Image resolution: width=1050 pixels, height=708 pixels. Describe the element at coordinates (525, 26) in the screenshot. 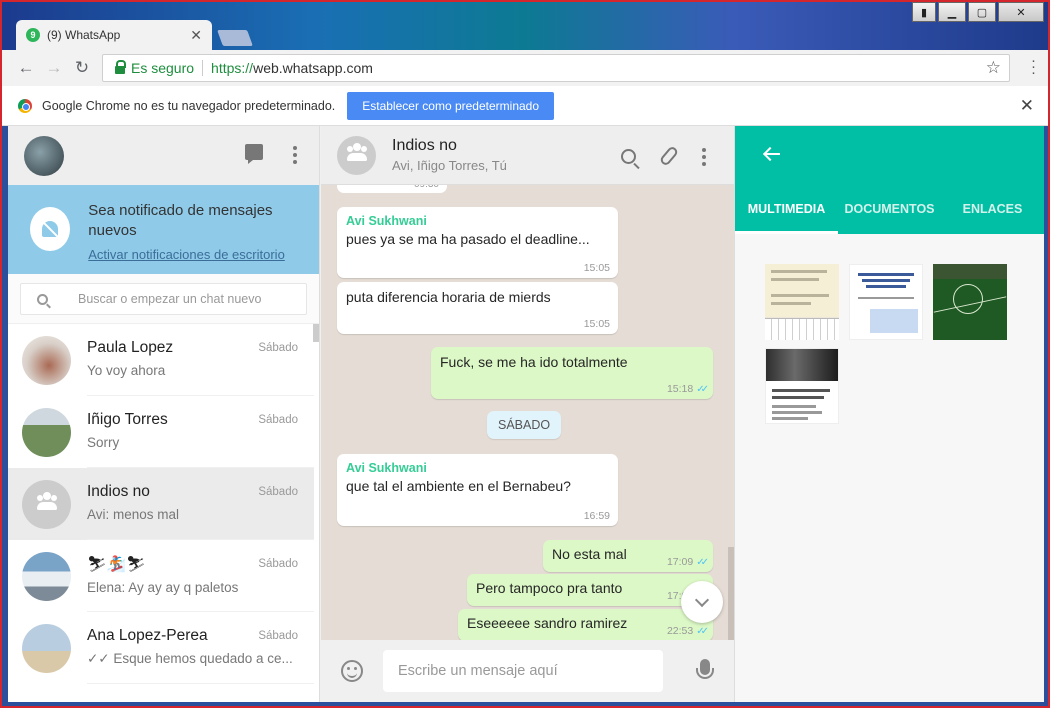

I see `title-bar: 9 (9) WhatsApp ✕ ▮ ▁ ▢ ✕` at that location.